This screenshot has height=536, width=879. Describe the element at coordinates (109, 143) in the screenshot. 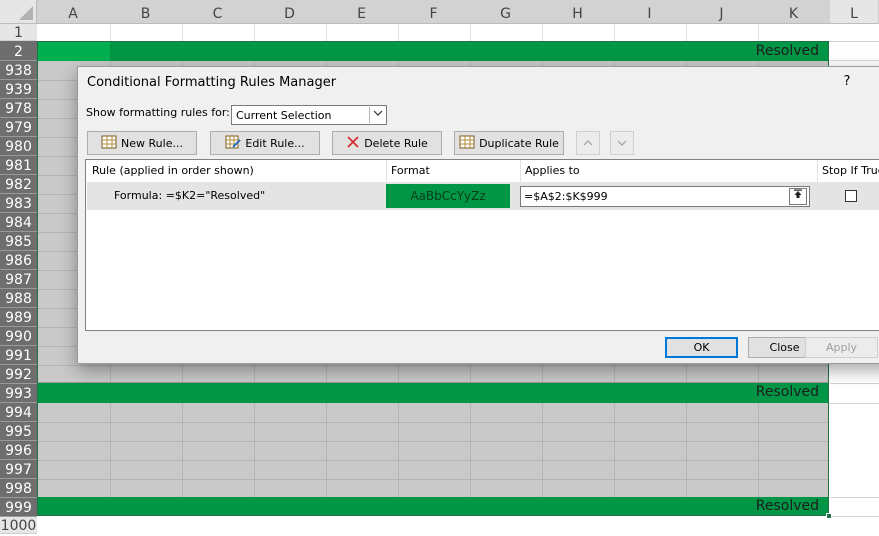

I see `table-new-icon` at that location.